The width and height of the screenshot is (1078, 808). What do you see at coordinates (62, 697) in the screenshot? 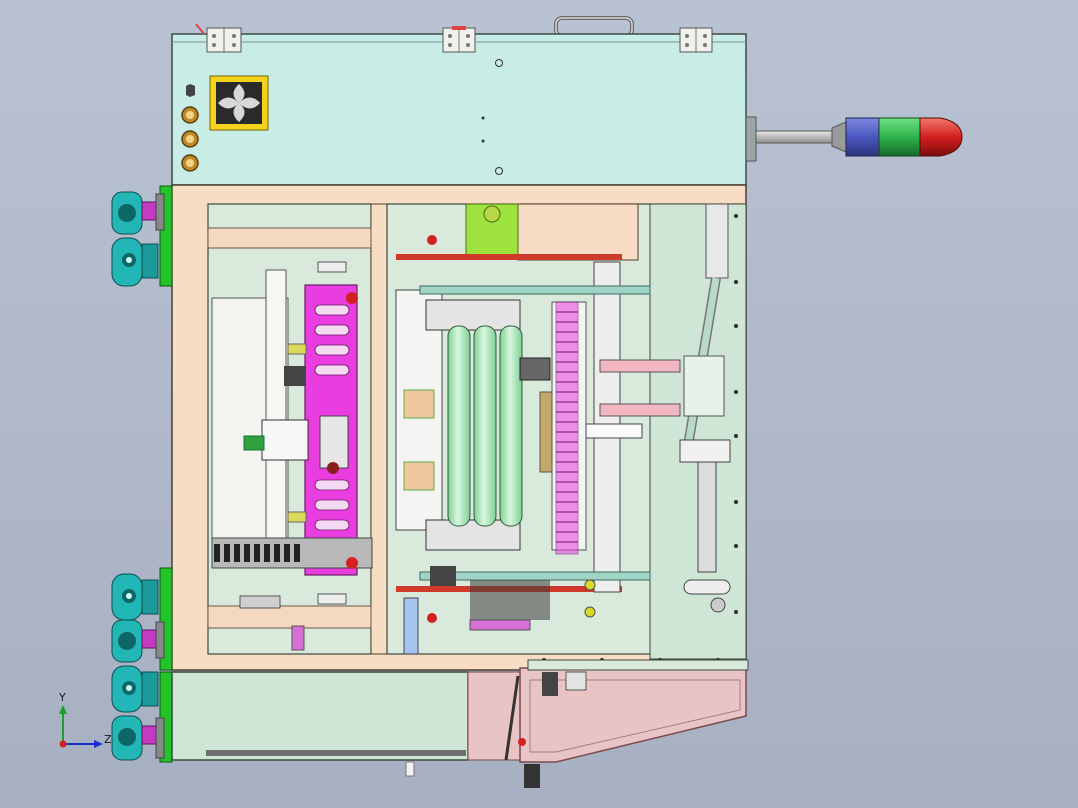
I see `y-axis-label: Y` at bounding box center [62, 697].